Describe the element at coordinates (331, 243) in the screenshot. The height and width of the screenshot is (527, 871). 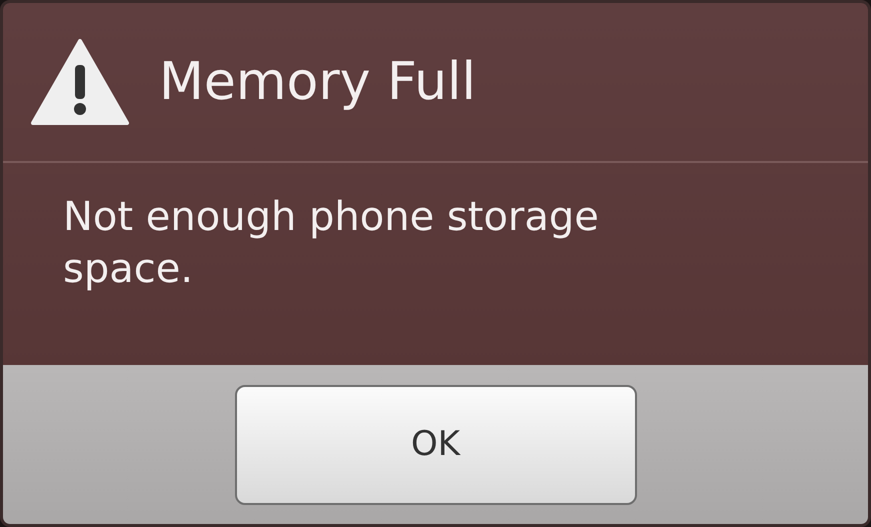
I see `dialog-message: Not enough phone storage space.` at that location.